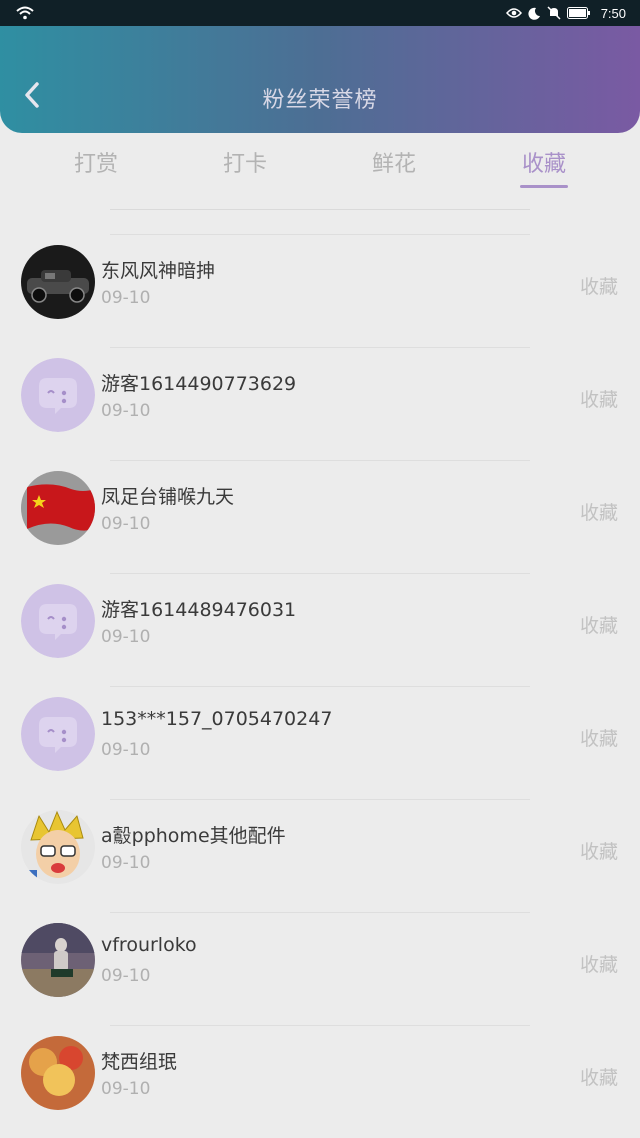 The image size is (640, 1138). What do you see at coordinates (394, 162) in the screenshot?
I see `tab-flowers: 鲜花` at bounding box center [394, 162].